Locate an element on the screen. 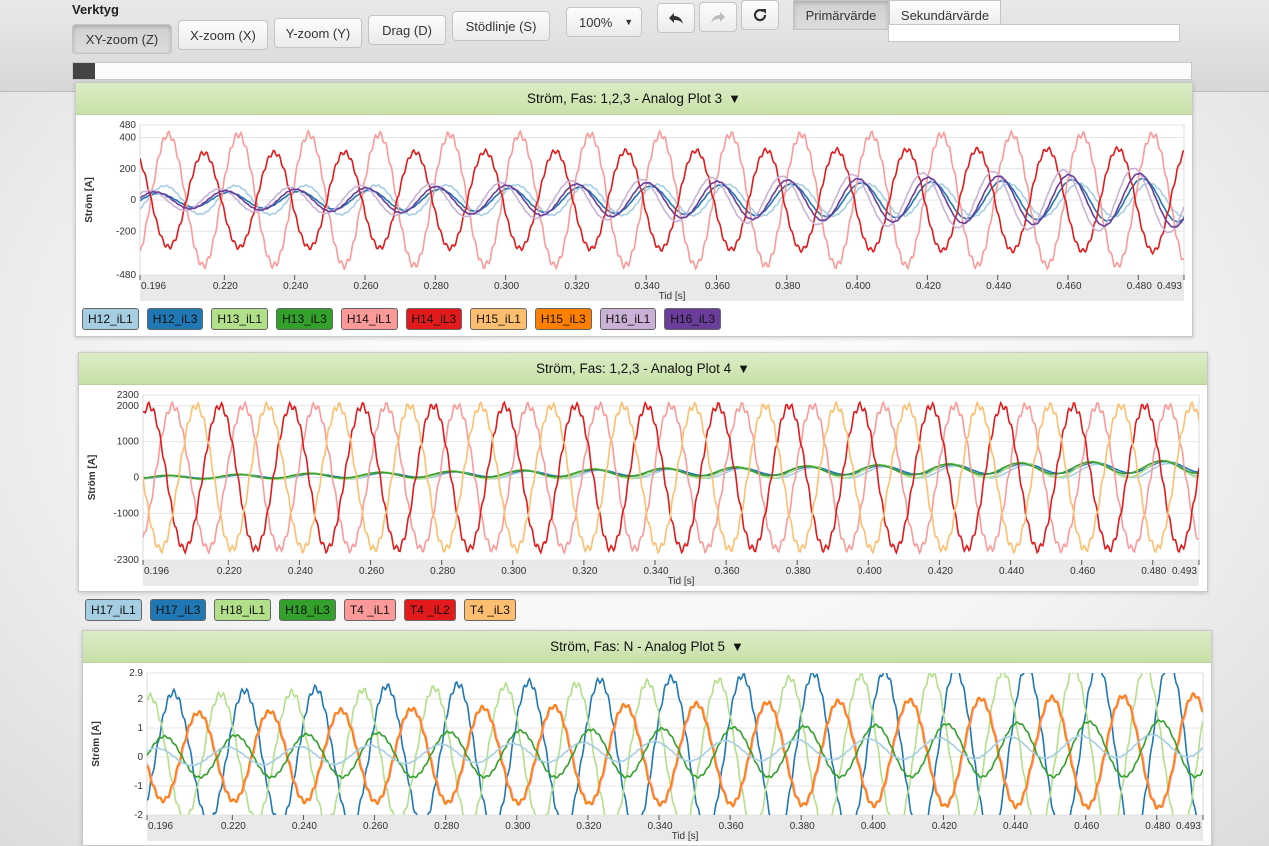 This screenshot has height=846, width=1269. plot-title: Ström, Fas: 1,2,3 - Analog Plot 3 is located at coordinates (625, 98).